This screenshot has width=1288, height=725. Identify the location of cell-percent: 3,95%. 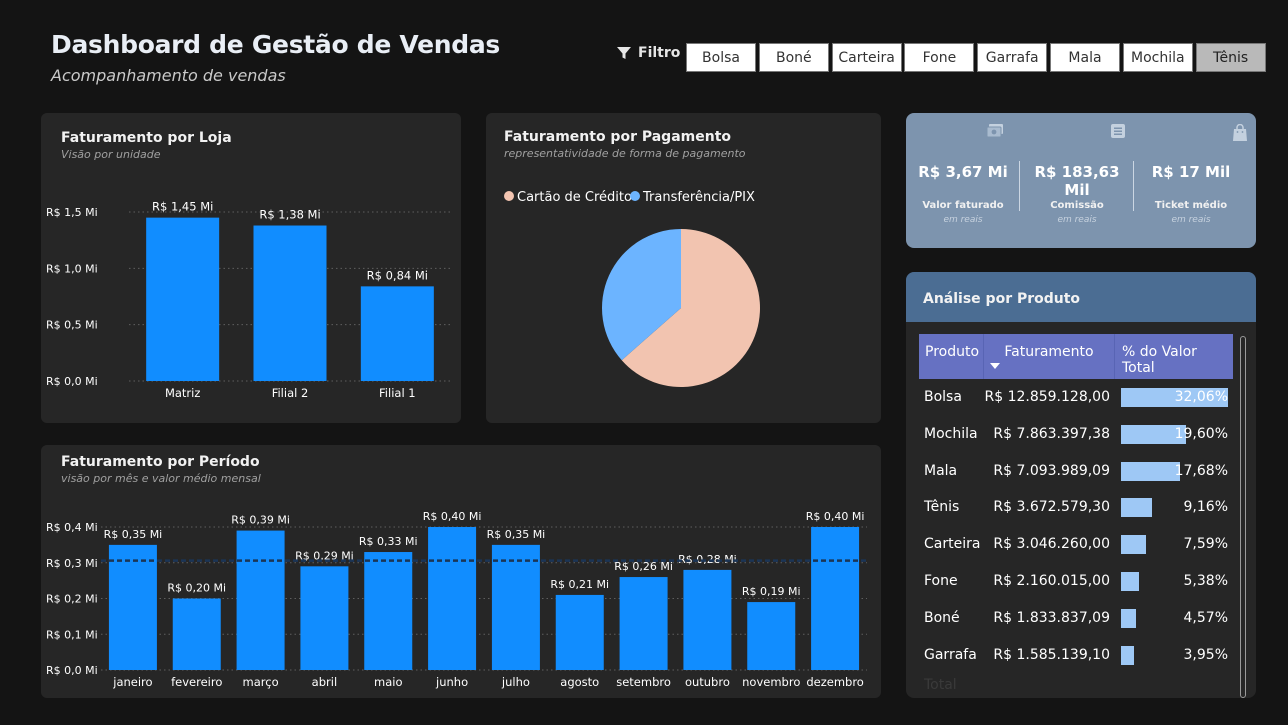
(1205, 654).